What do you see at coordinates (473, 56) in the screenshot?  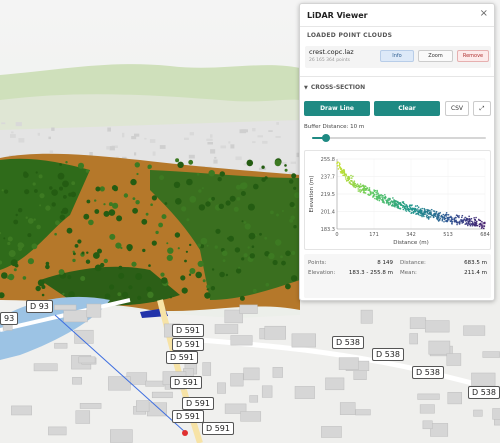 I see `remove-button: Remove` at bounding box center [473, 56].